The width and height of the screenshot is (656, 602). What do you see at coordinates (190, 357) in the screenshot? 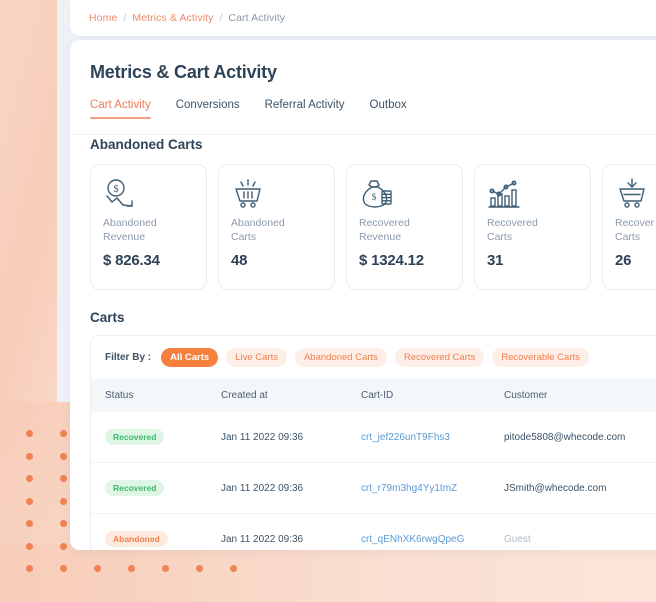
I see `filter-pill-all-carts: All Carts` at bounding box center [190, 357].